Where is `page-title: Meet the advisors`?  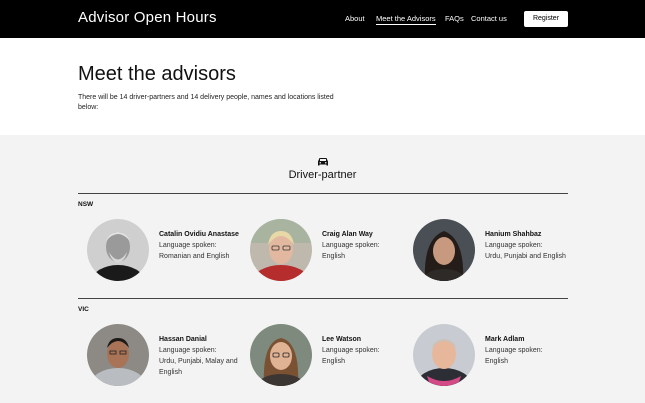 page-title: Meet the advisors is located at coordinates (157, 74).